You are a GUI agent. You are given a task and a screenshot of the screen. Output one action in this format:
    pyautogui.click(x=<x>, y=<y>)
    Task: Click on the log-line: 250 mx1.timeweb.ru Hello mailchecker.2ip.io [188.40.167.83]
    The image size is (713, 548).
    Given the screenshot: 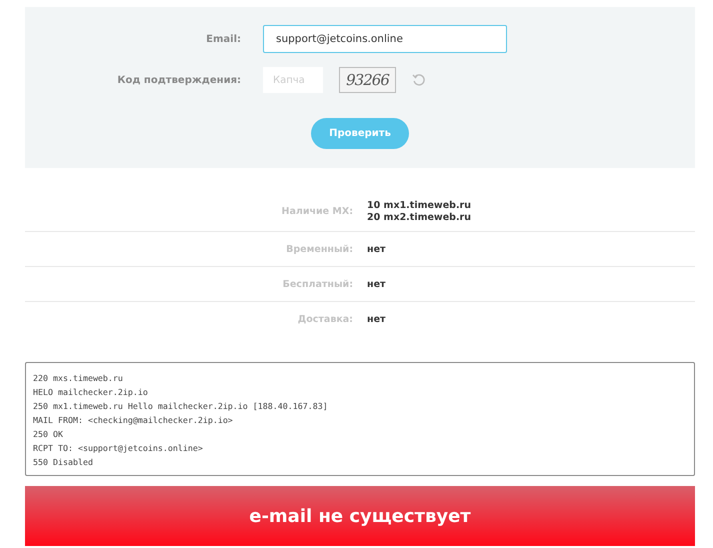 What is the action you would take?
    pyautogui.click(x=181, y=406)
    